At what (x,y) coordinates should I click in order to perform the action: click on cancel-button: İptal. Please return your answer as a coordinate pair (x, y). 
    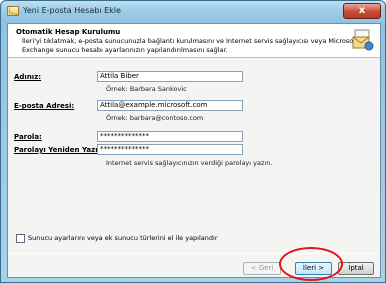
    Looking at the image, I should click on (356, 268).